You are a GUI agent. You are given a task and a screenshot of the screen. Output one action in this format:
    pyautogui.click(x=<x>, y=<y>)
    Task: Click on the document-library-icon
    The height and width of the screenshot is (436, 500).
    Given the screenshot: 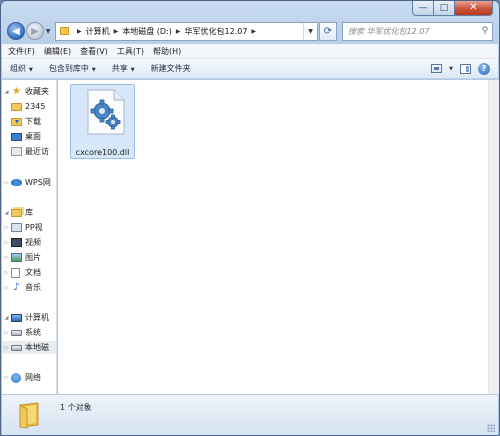 What is the action you would take?
    pyautogui.click(x=15, y=272)
    